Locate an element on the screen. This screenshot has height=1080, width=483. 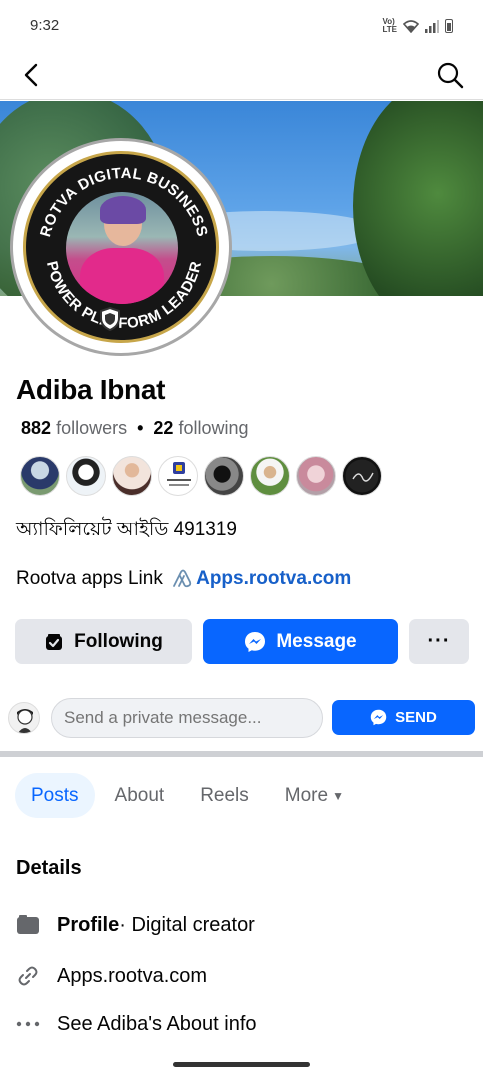
message-button: Message is located at coordinates (300, 641).